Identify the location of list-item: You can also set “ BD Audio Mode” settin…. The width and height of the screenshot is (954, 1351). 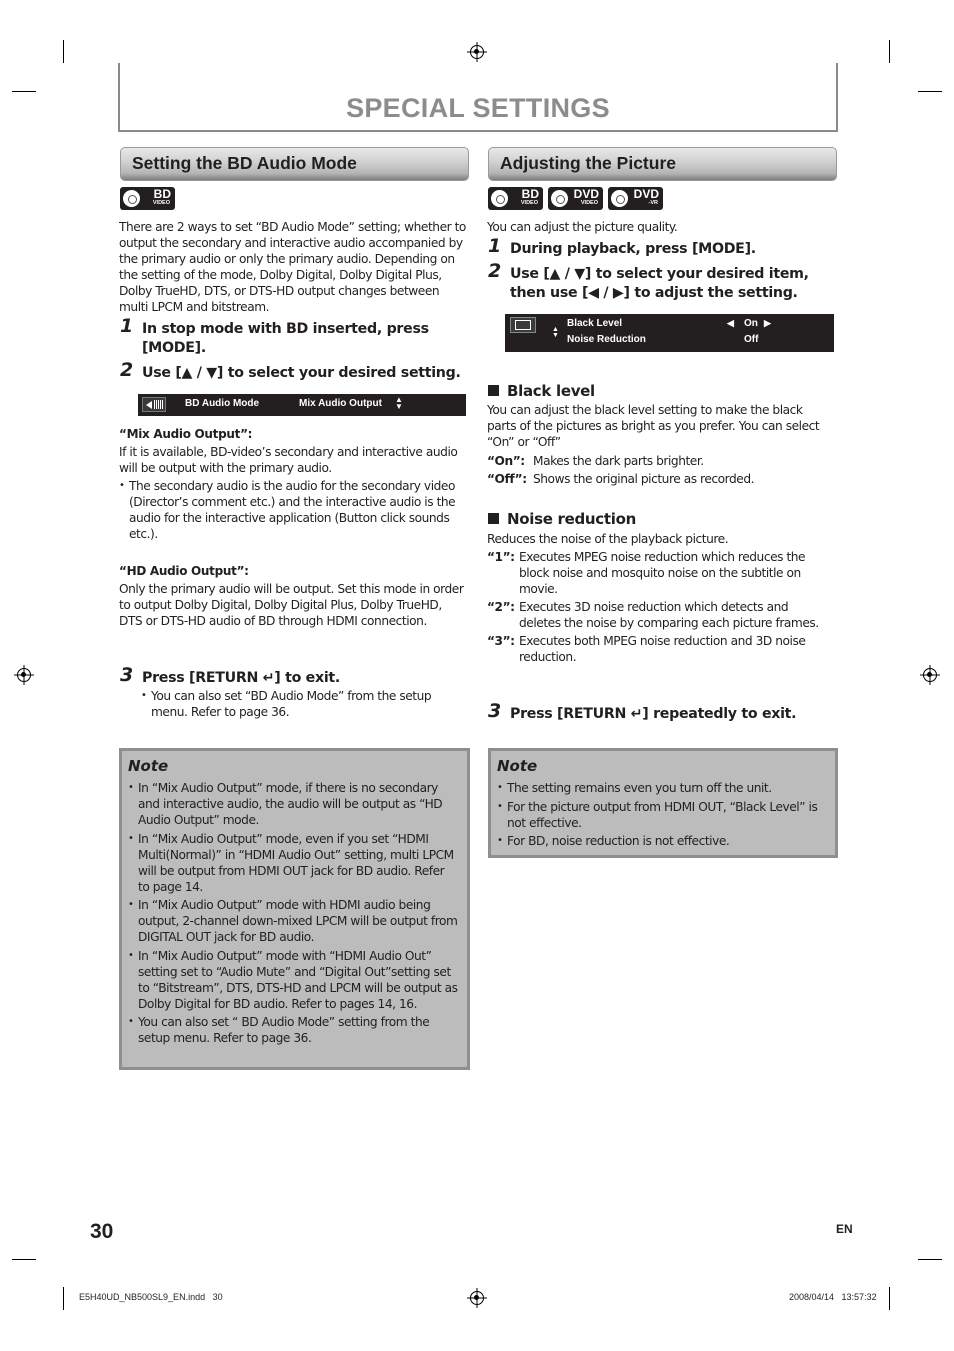
(293, 1030).